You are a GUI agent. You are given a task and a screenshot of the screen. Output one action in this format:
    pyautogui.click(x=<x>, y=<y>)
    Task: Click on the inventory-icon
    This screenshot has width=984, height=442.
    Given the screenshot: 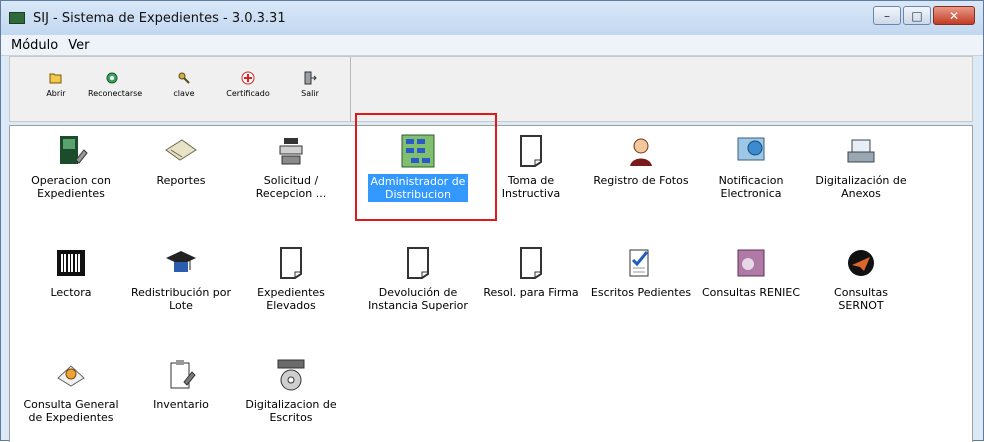 What is the action you would take?
    pyautogui.click(x=183, y=374)
    